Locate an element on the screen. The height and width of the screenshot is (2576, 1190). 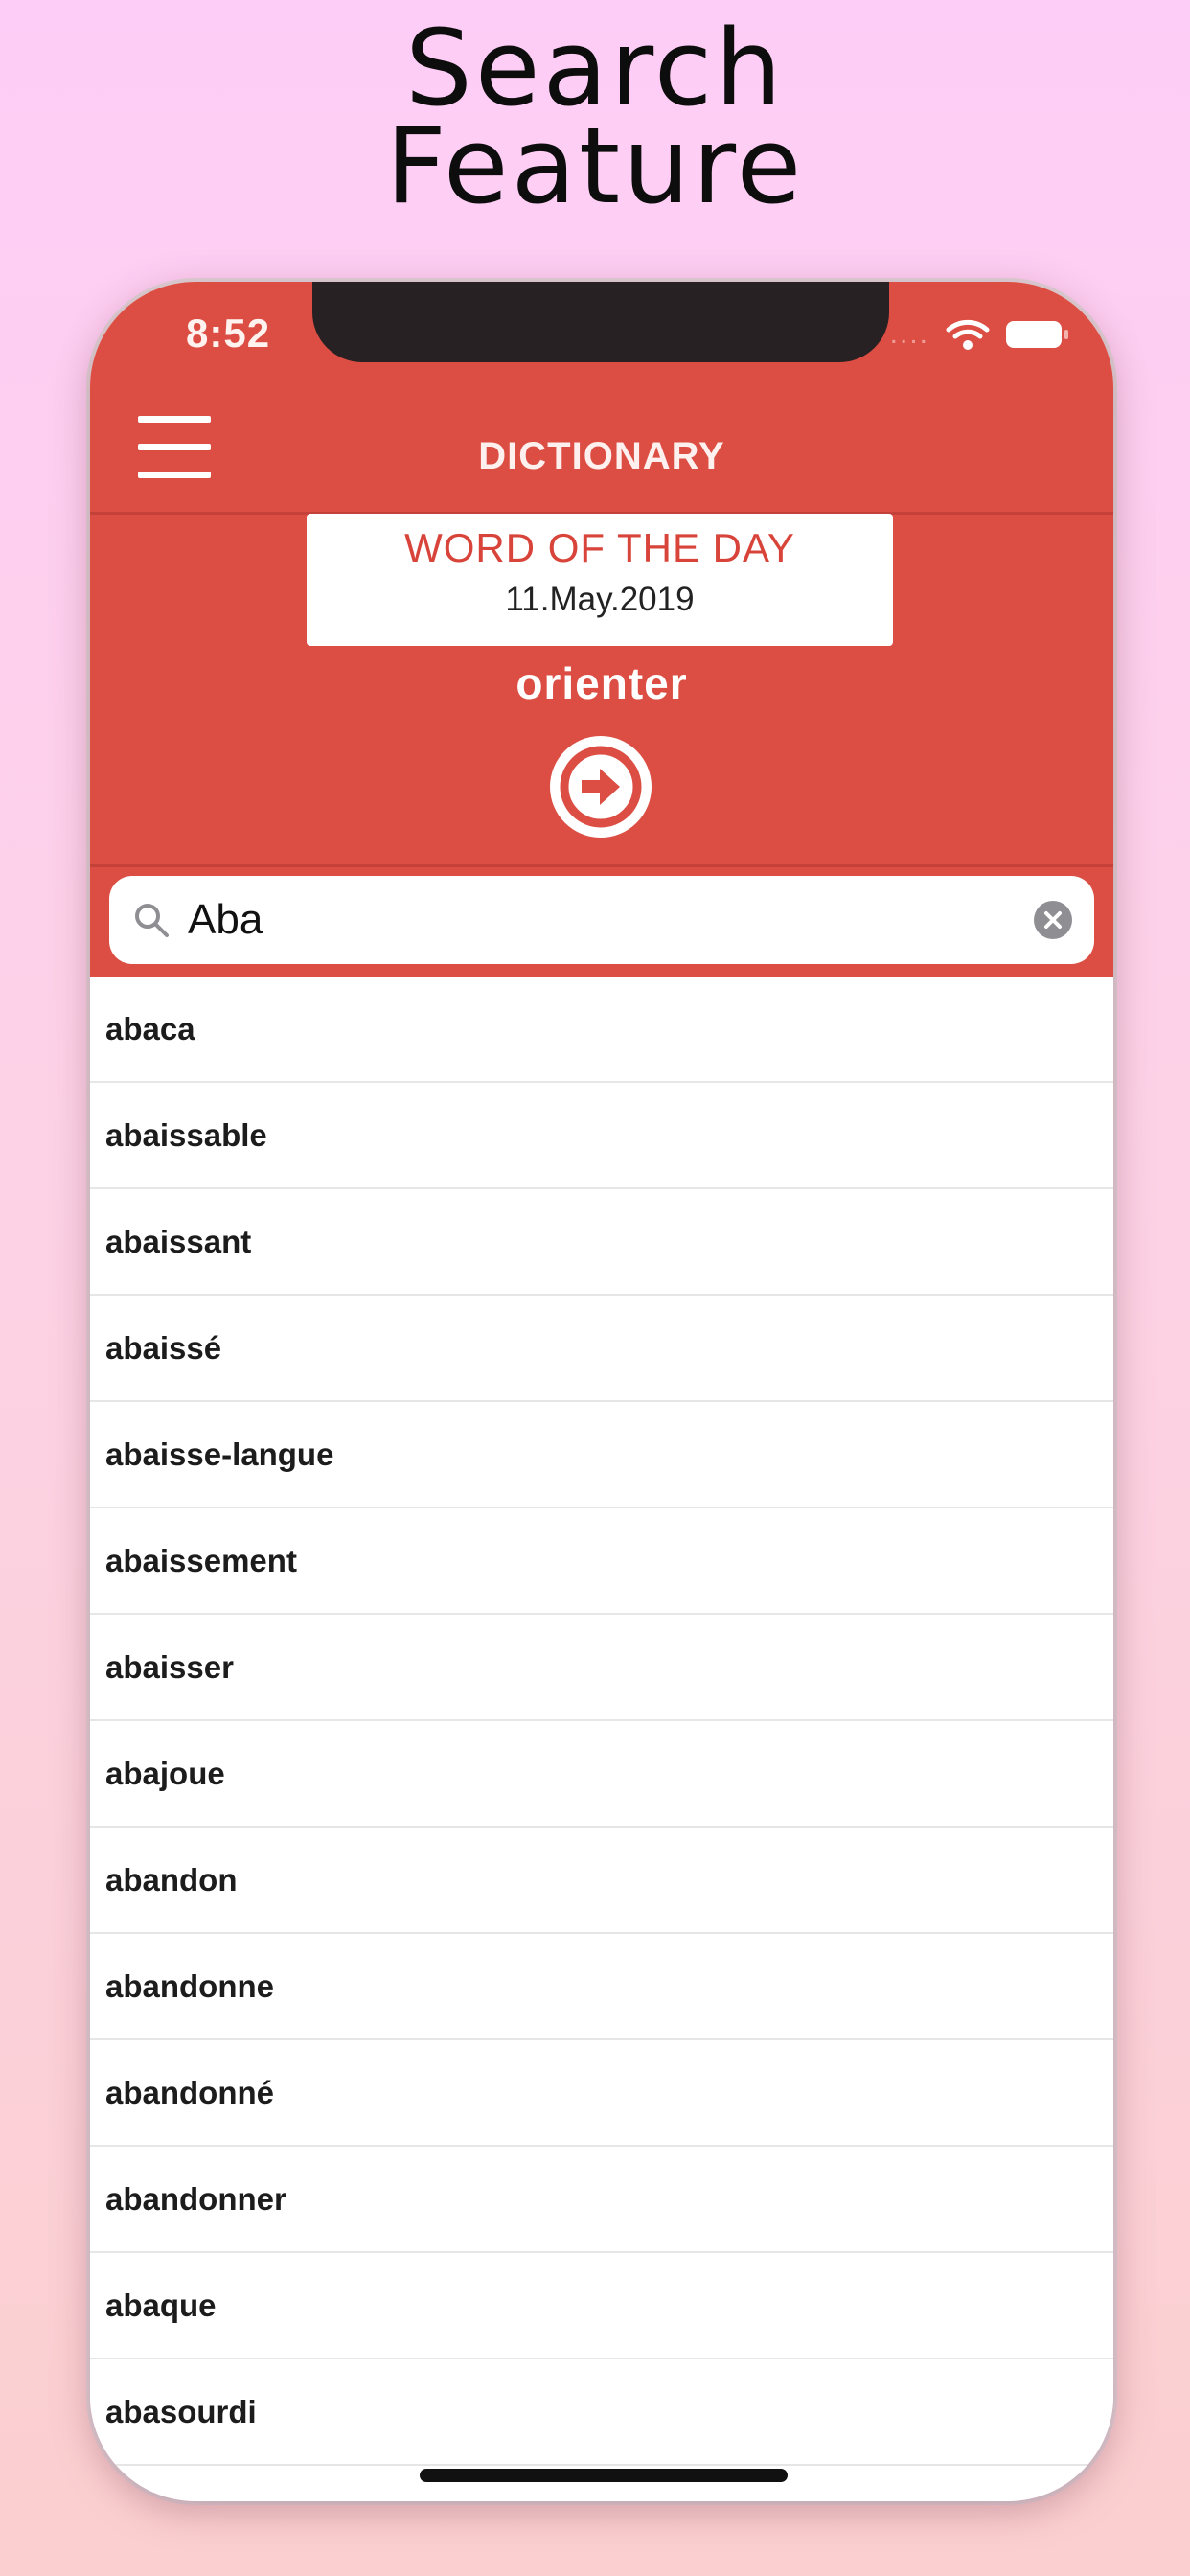
arrow-right-circle-icon is located at coordinates (601, 787).